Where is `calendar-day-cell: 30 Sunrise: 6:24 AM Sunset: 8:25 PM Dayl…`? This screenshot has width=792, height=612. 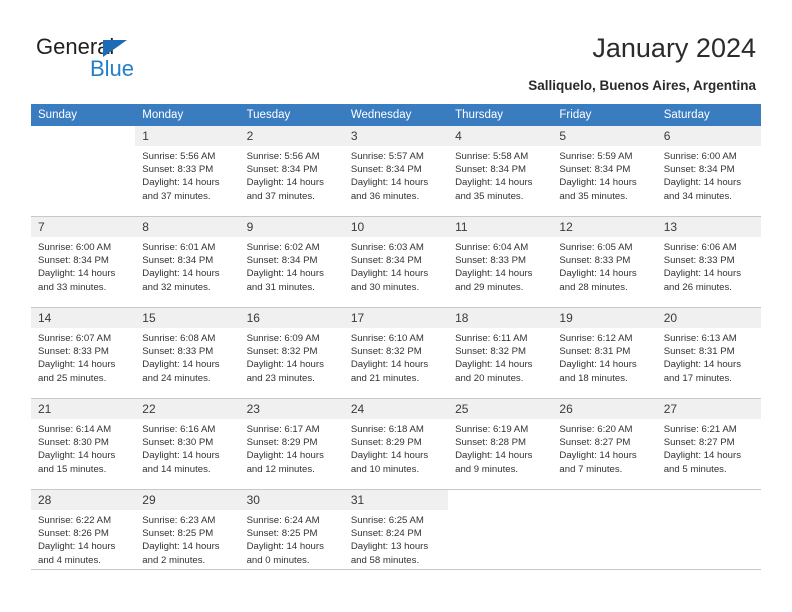 calendar-day-cell: 30 Sunrise: 6:24 AM Sunset: 8:25 PM Dayl… is located at coordinates (291, 534).